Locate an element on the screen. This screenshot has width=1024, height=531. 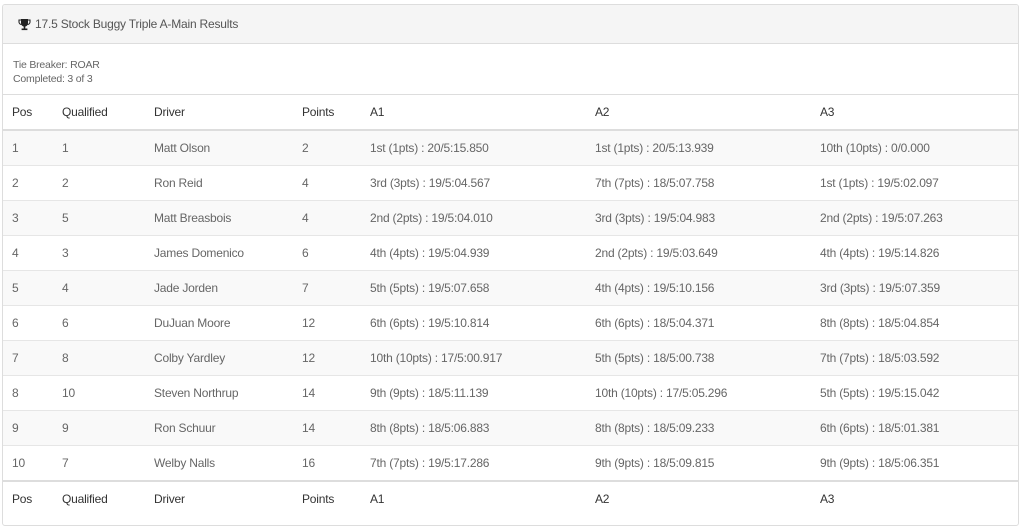
cell-points: 16 is located at coordinates (327, 463).